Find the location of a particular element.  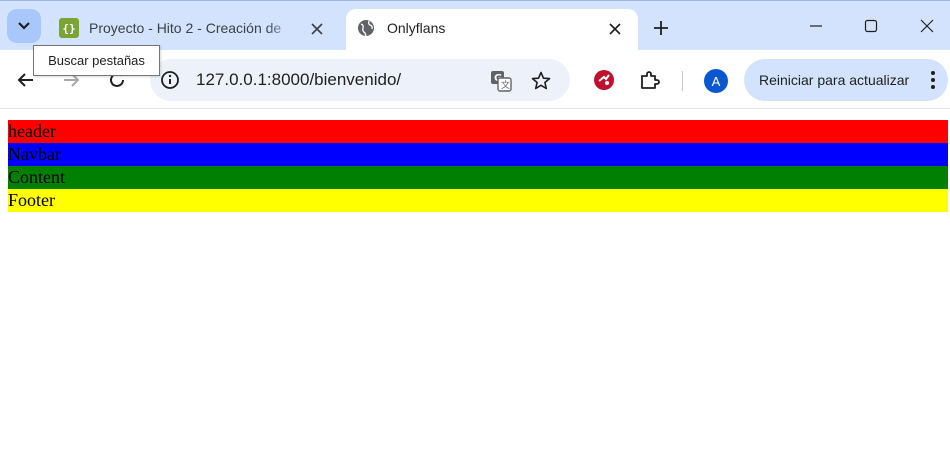

maximize-button is located at coordinates (871, 26).